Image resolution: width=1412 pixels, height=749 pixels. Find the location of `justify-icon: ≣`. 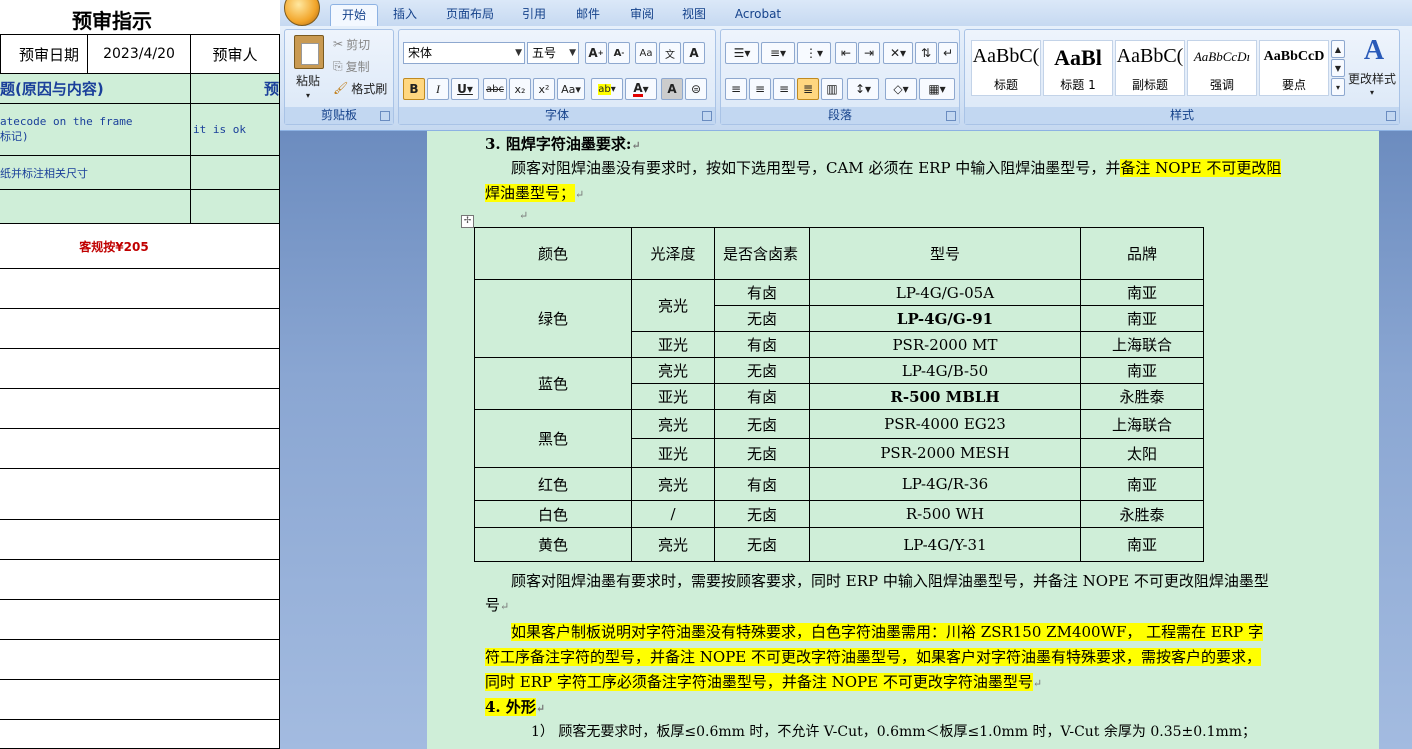

justify-icon: ≣ is located at coordinates (808, 89).